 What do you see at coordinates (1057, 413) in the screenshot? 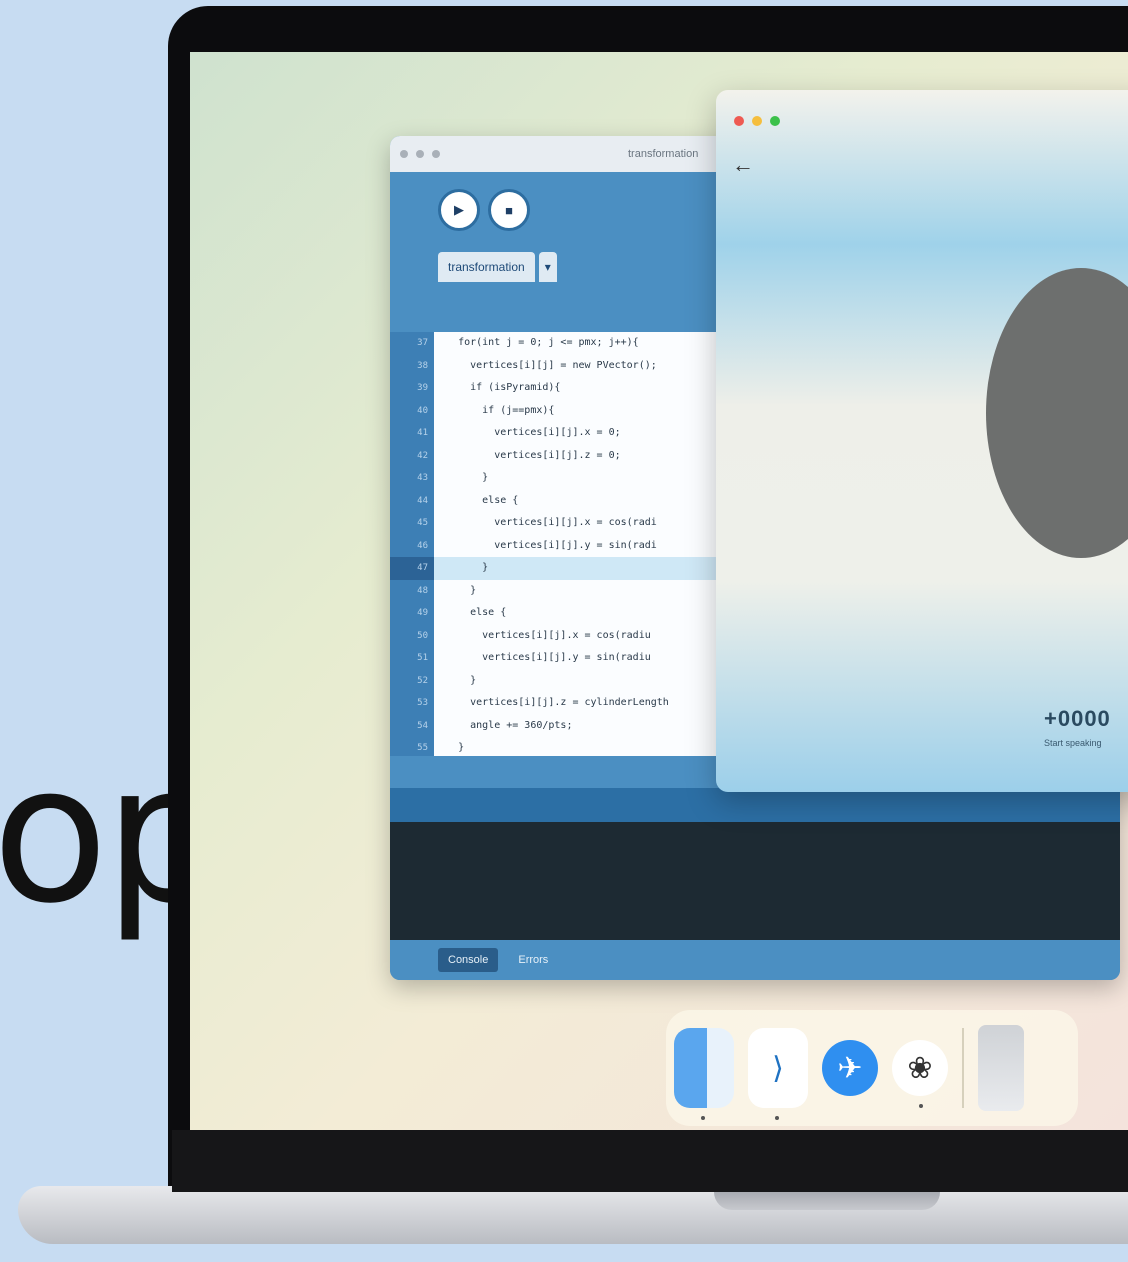
I see `avatar-circle` at bounding box center [1057, 413].